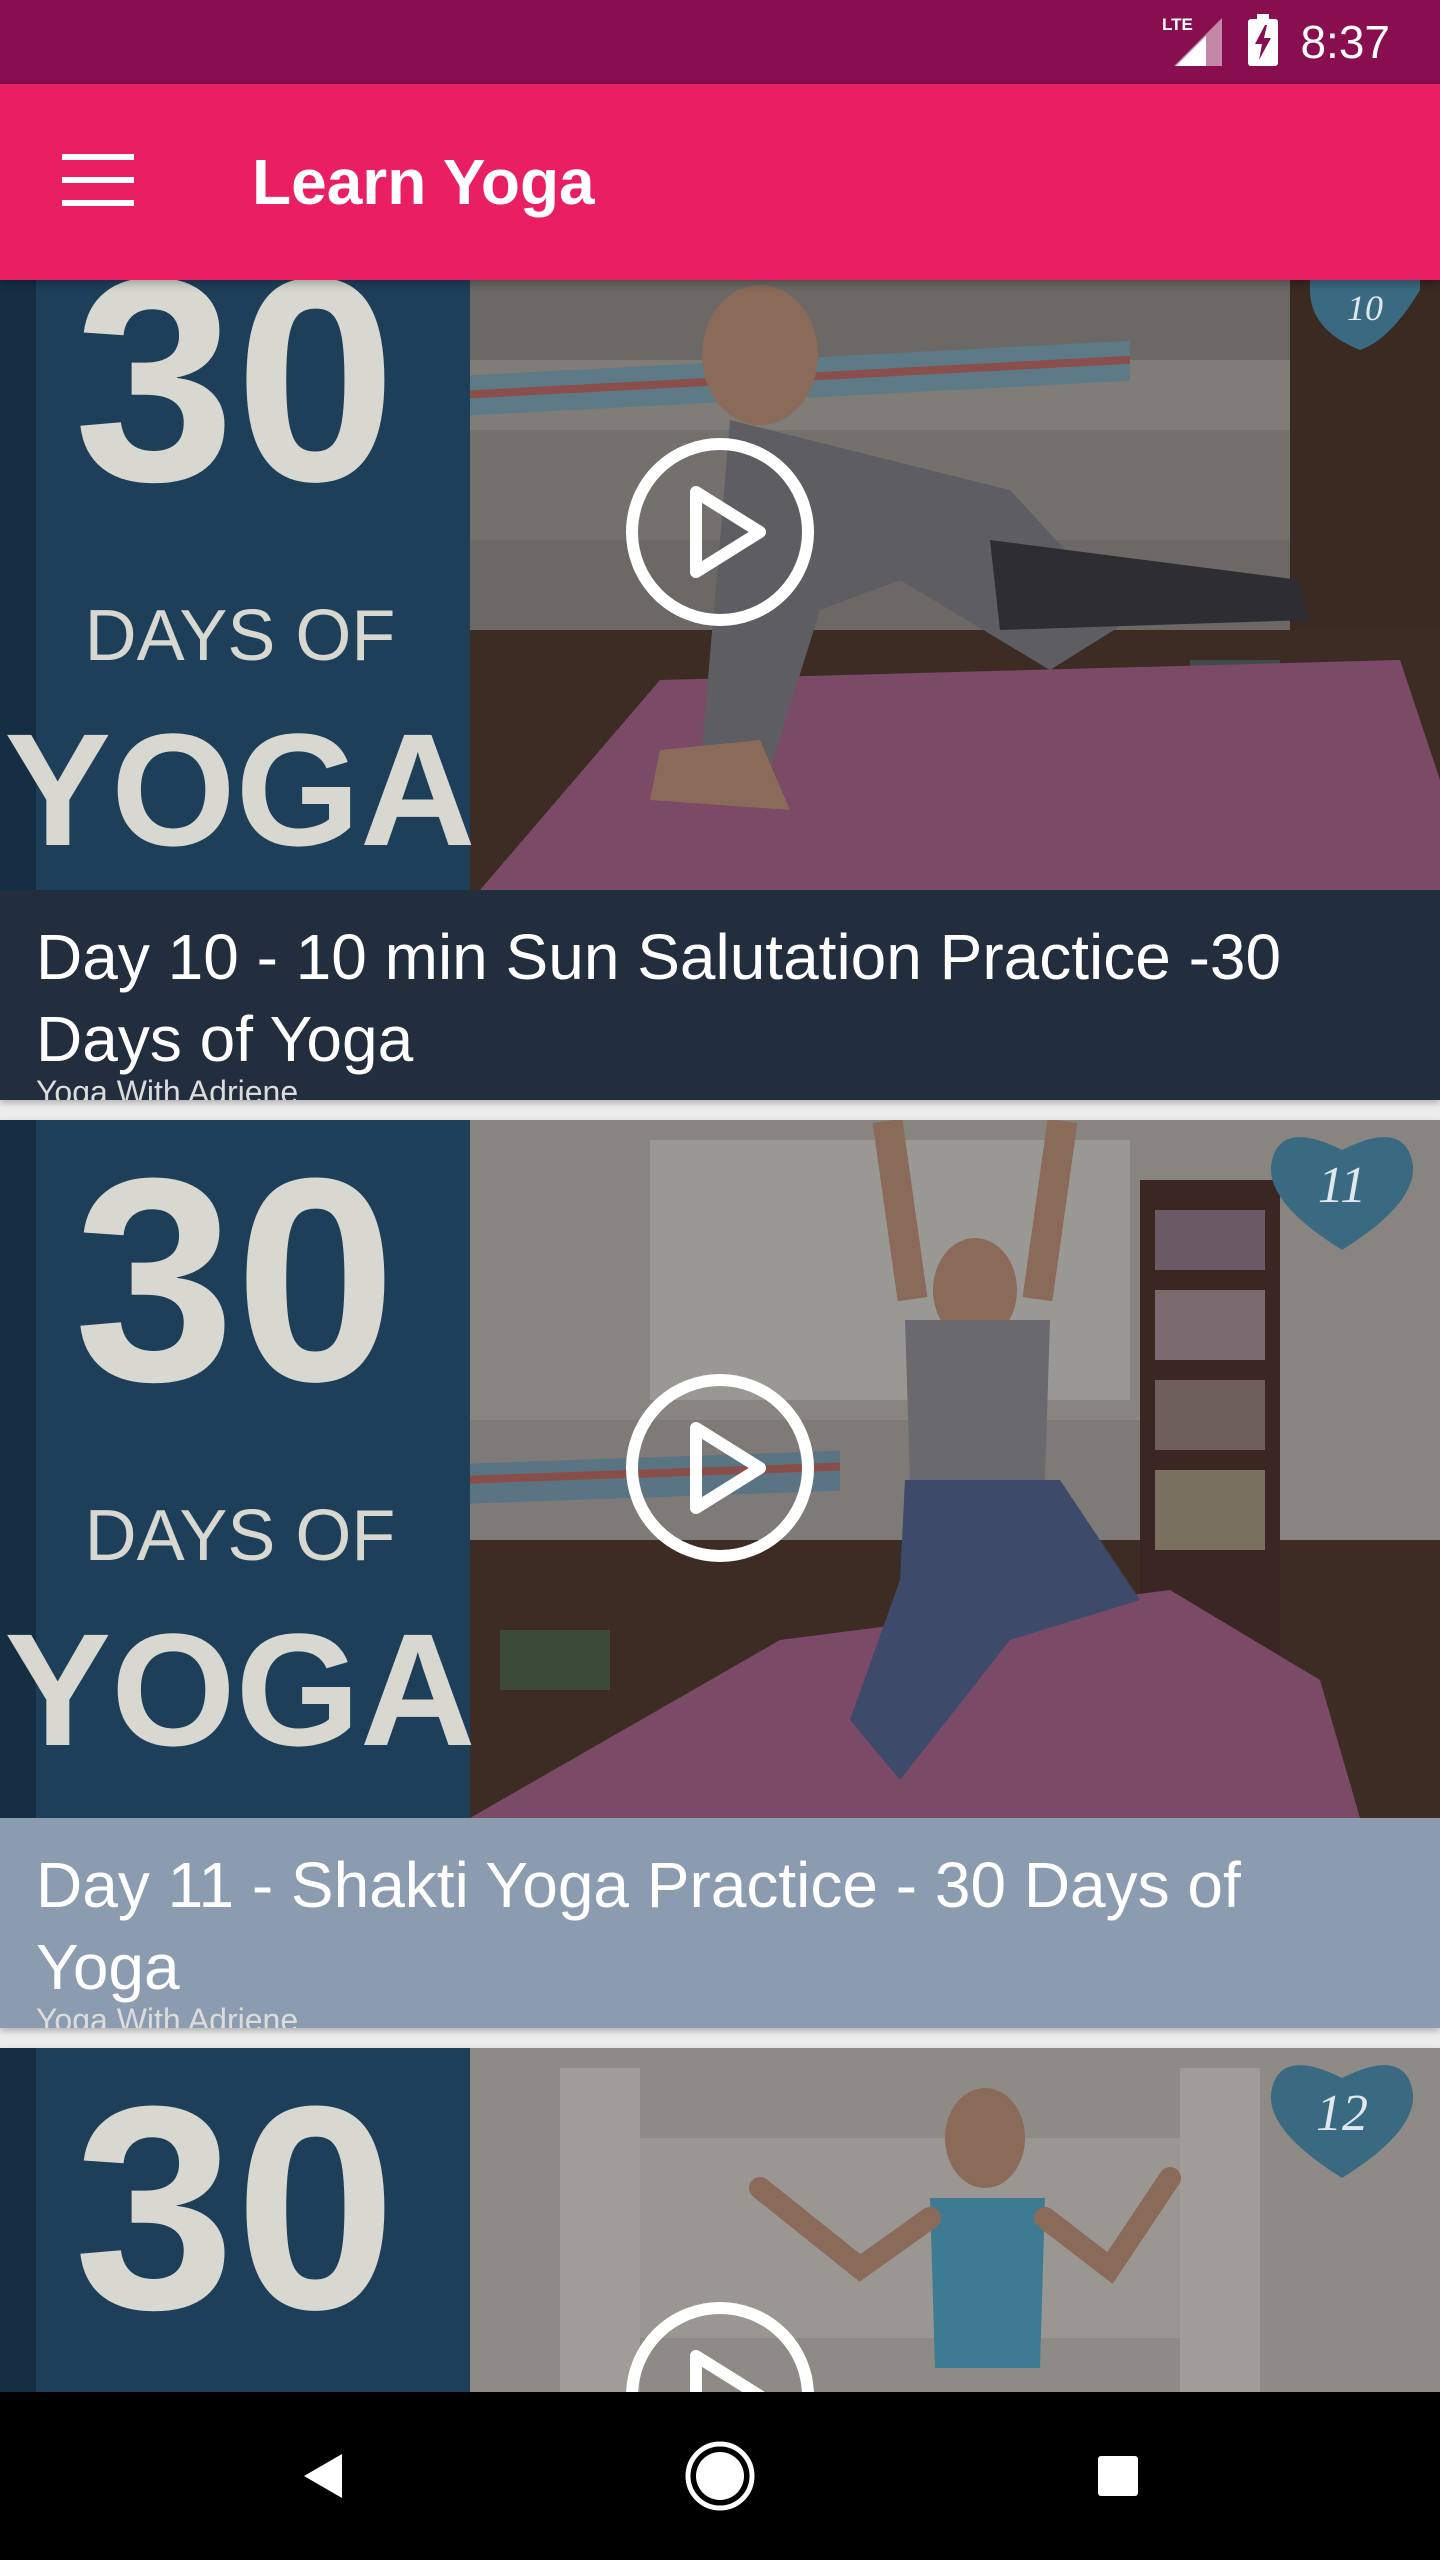 The height and width of the screenshot is (2560, 1440). Describe the element at coordinates (720, 42) in the screenshot. I see `status-bar: LTE 8:37` at that location.